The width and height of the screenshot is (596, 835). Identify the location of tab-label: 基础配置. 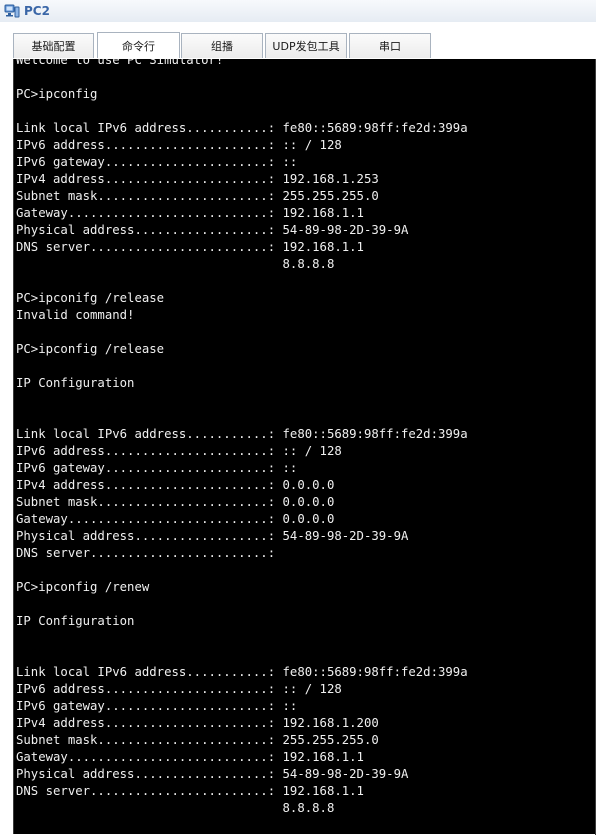
(53, 46).